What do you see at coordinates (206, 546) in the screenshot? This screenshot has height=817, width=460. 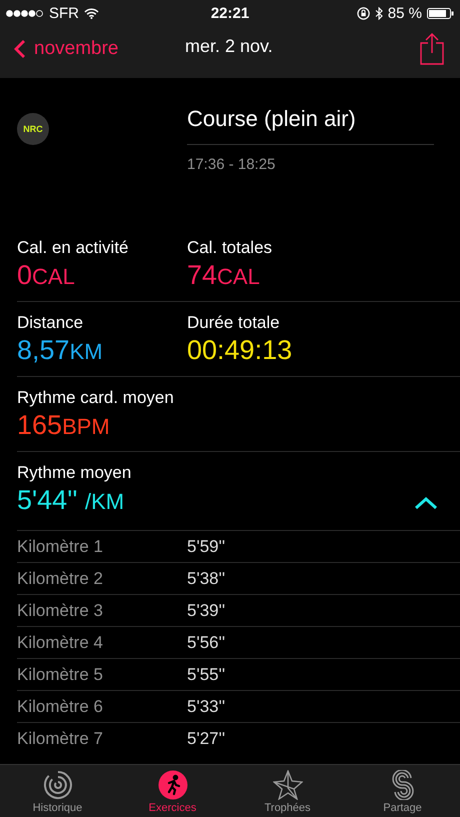 I see `split-time: 5'59''` at bounding box center [206, 546].